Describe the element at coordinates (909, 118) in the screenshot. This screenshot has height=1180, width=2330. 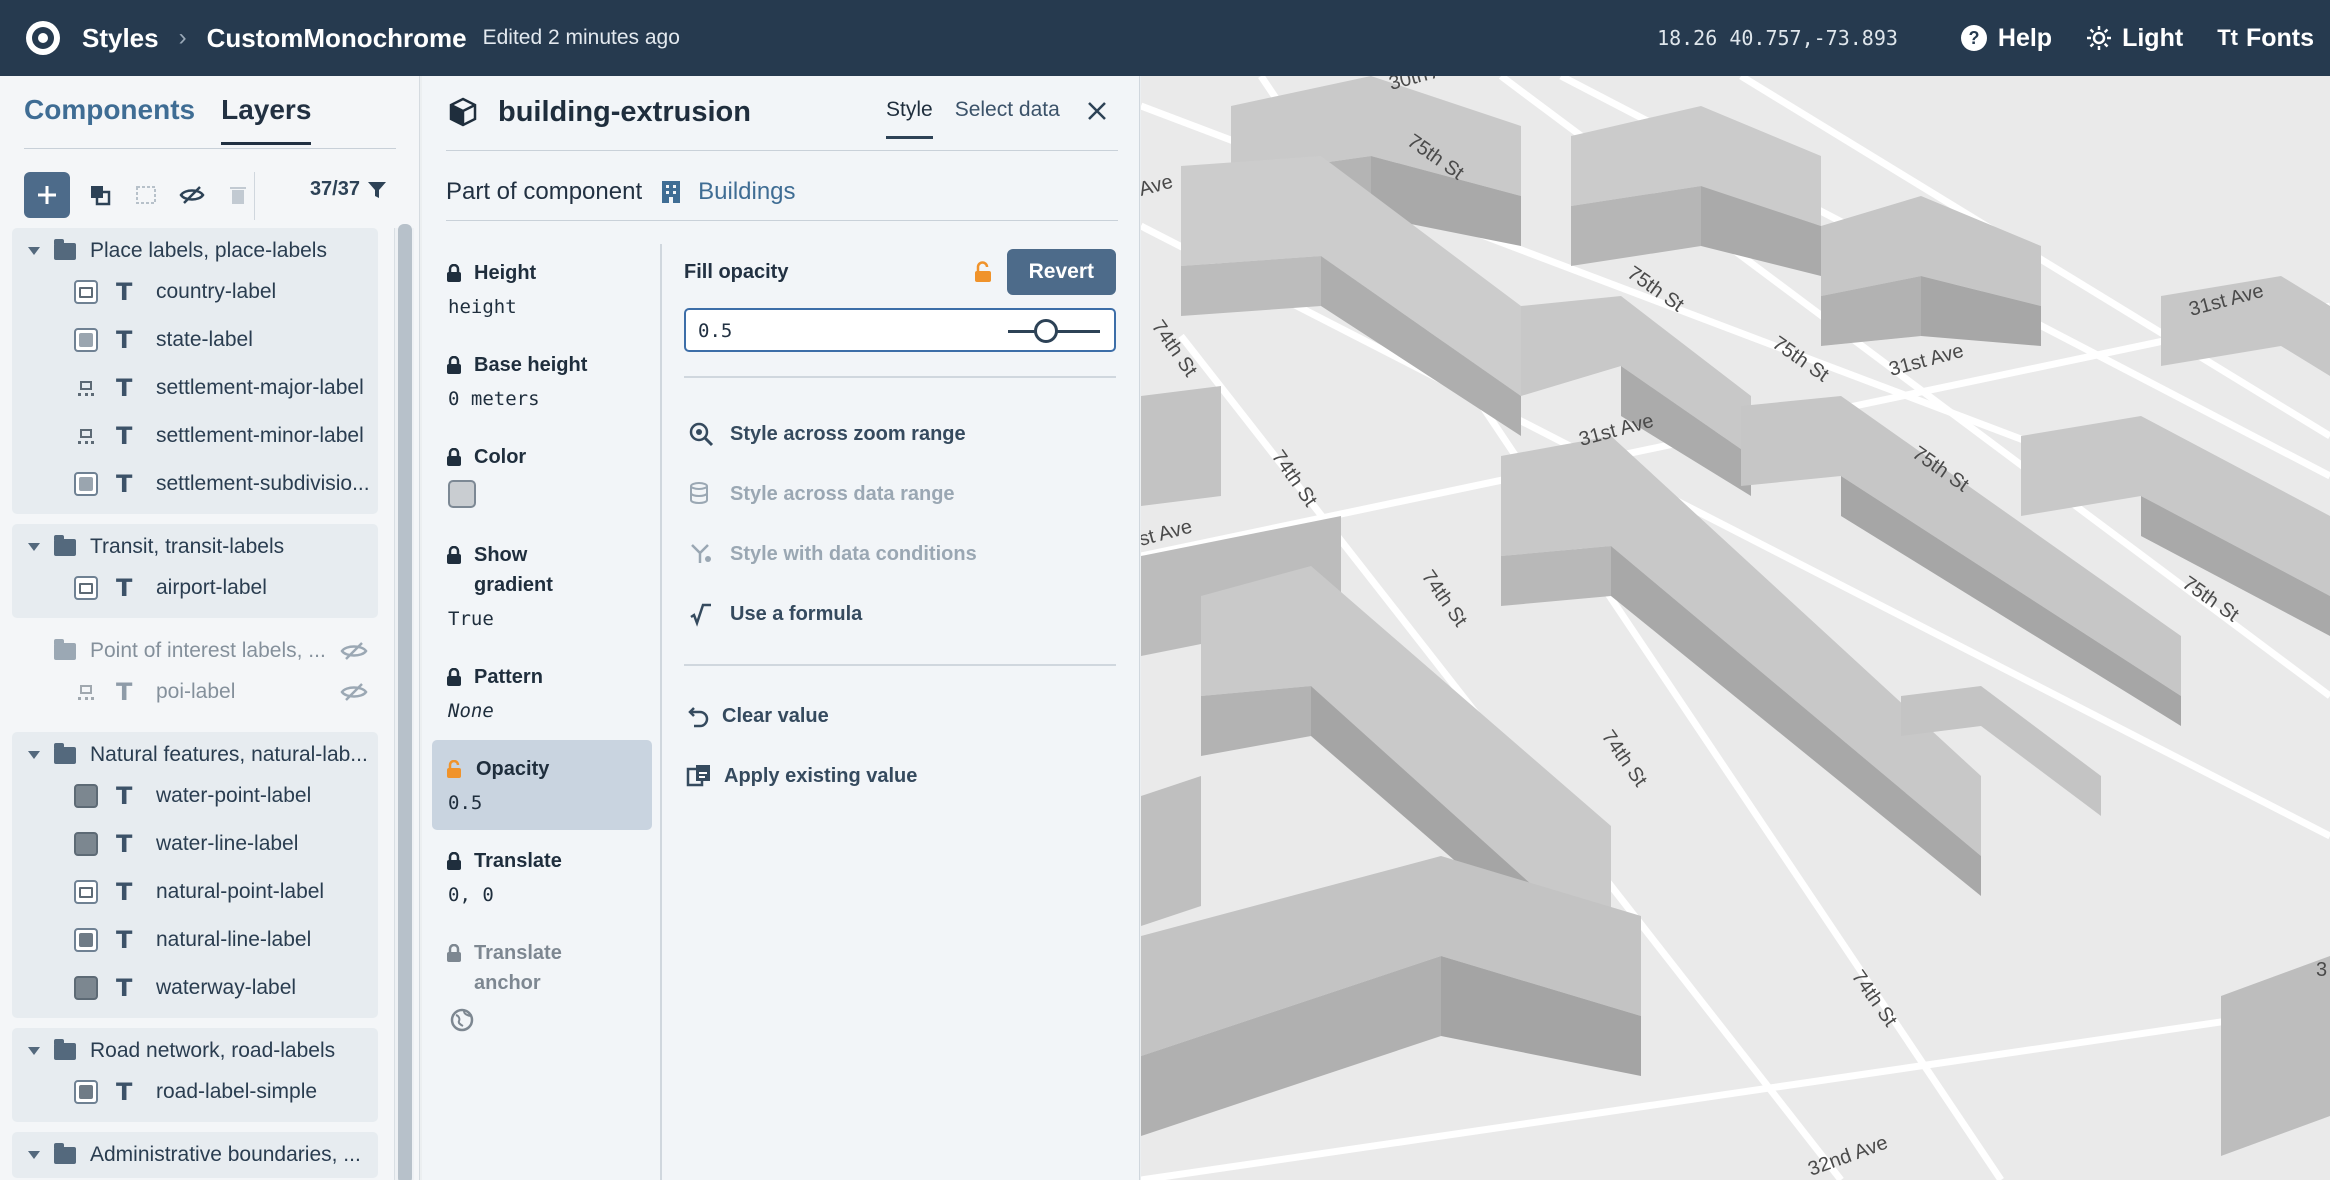
I see `tab-style: Style` at that location.